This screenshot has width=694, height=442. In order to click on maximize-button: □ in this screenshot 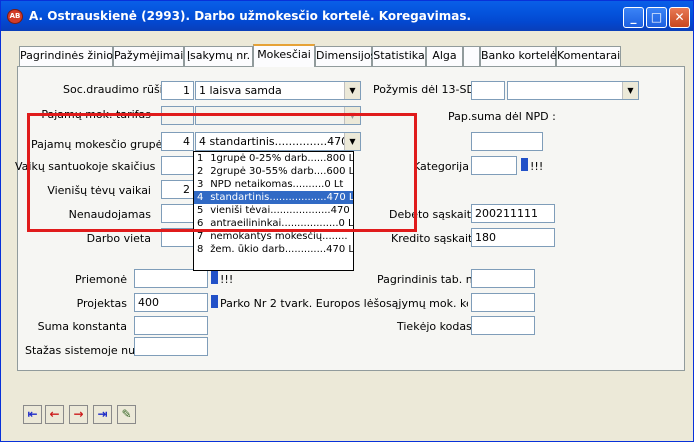, I will do `click(656, 17)`.